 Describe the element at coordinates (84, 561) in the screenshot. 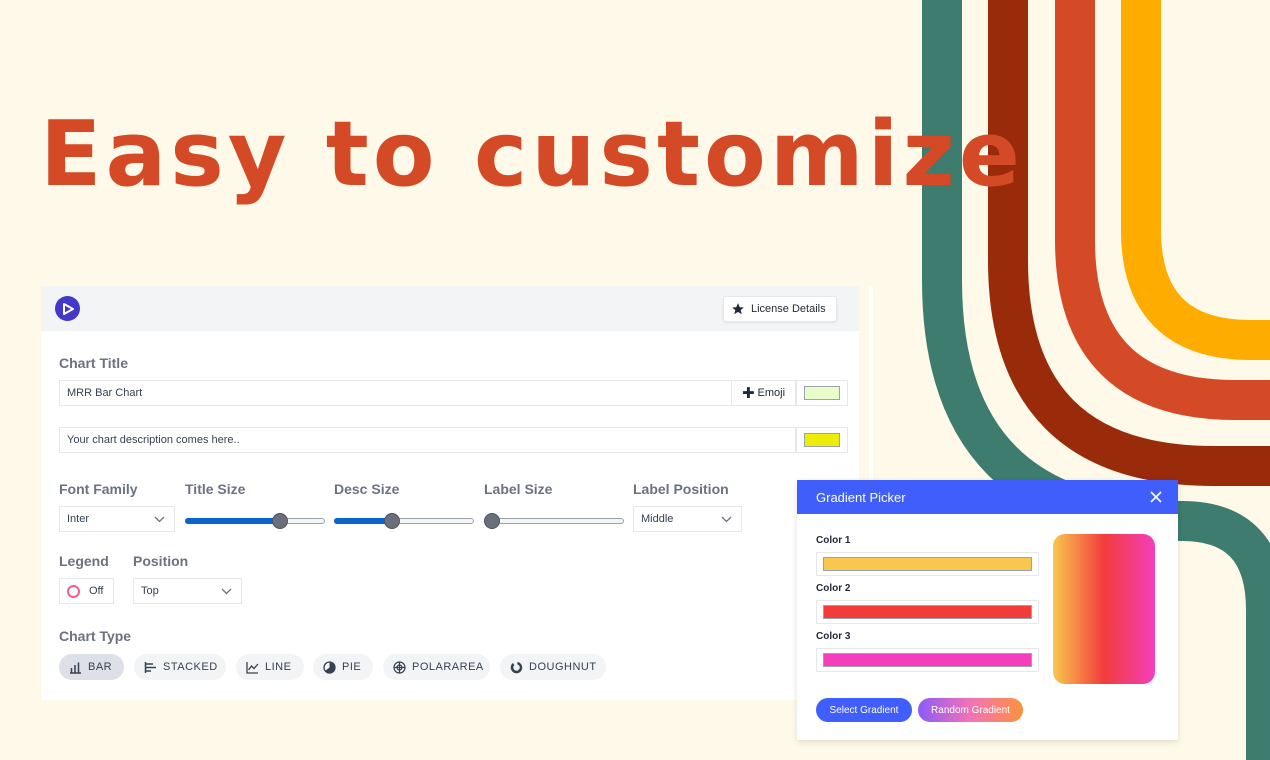

I see `legend-label: Legend` at that location.